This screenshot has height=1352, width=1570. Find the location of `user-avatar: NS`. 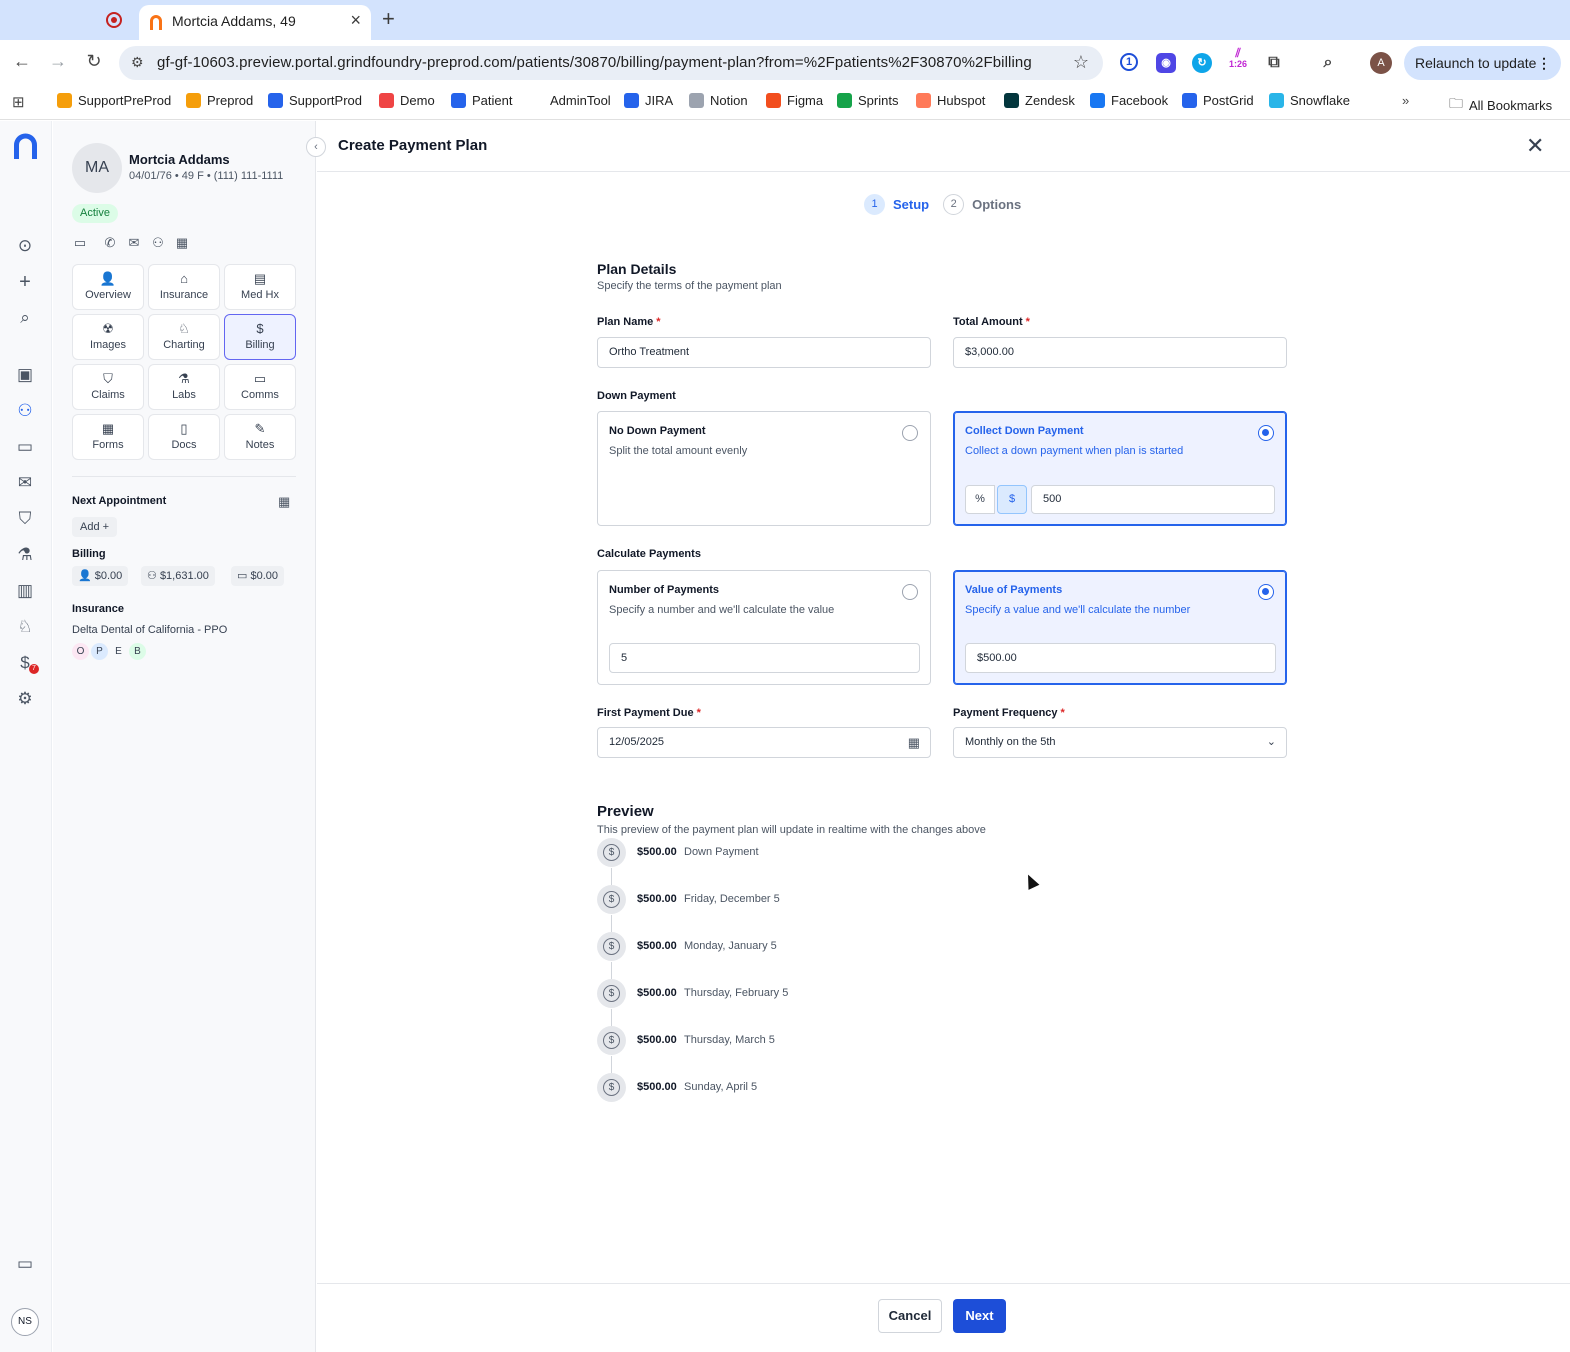

user-avatar: NS is located at coordinates (25, 1322).